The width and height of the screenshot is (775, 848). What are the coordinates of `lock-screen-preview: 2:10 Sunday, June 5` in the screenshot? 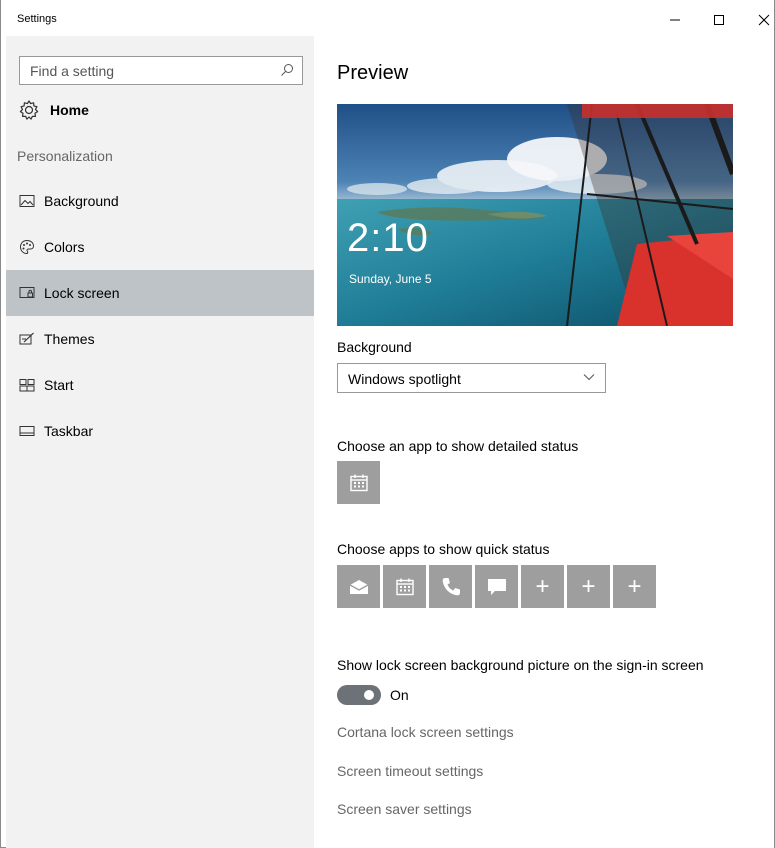 It's located at (535, 215).